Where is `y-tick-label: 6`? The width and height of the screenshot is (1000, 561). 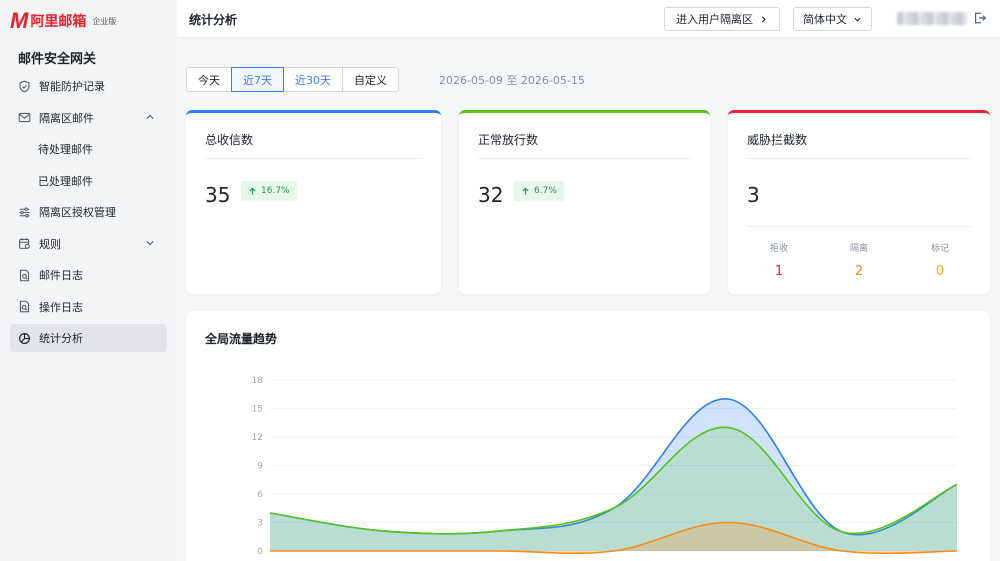 y-tick-label: 6 is located at coordinates (260, 495).